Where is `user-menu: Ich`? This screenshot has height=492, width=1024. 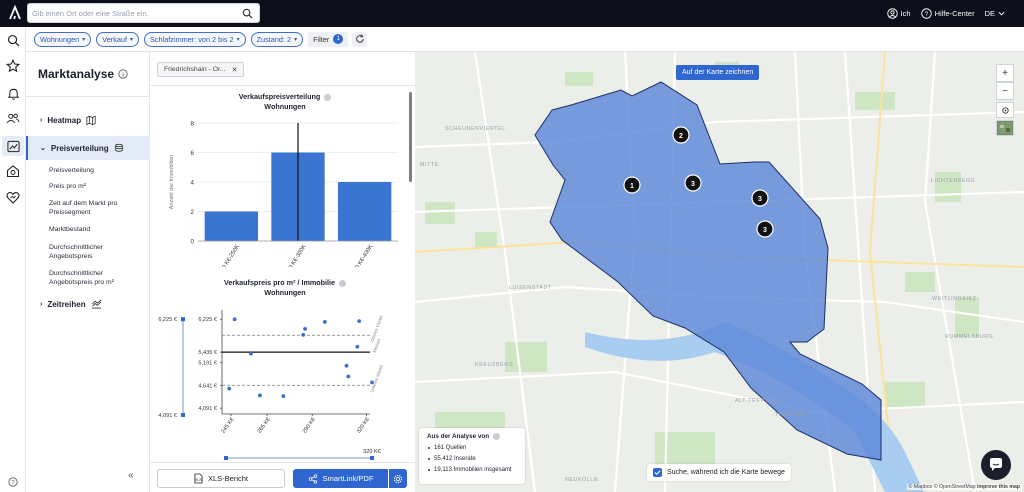
user-menu: Ich is located at coordinates (898, 13).